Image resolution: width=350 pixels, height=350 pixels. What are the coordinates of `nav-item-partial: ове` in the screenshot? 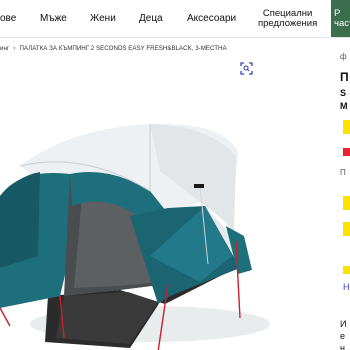 It's located at (8, 18).